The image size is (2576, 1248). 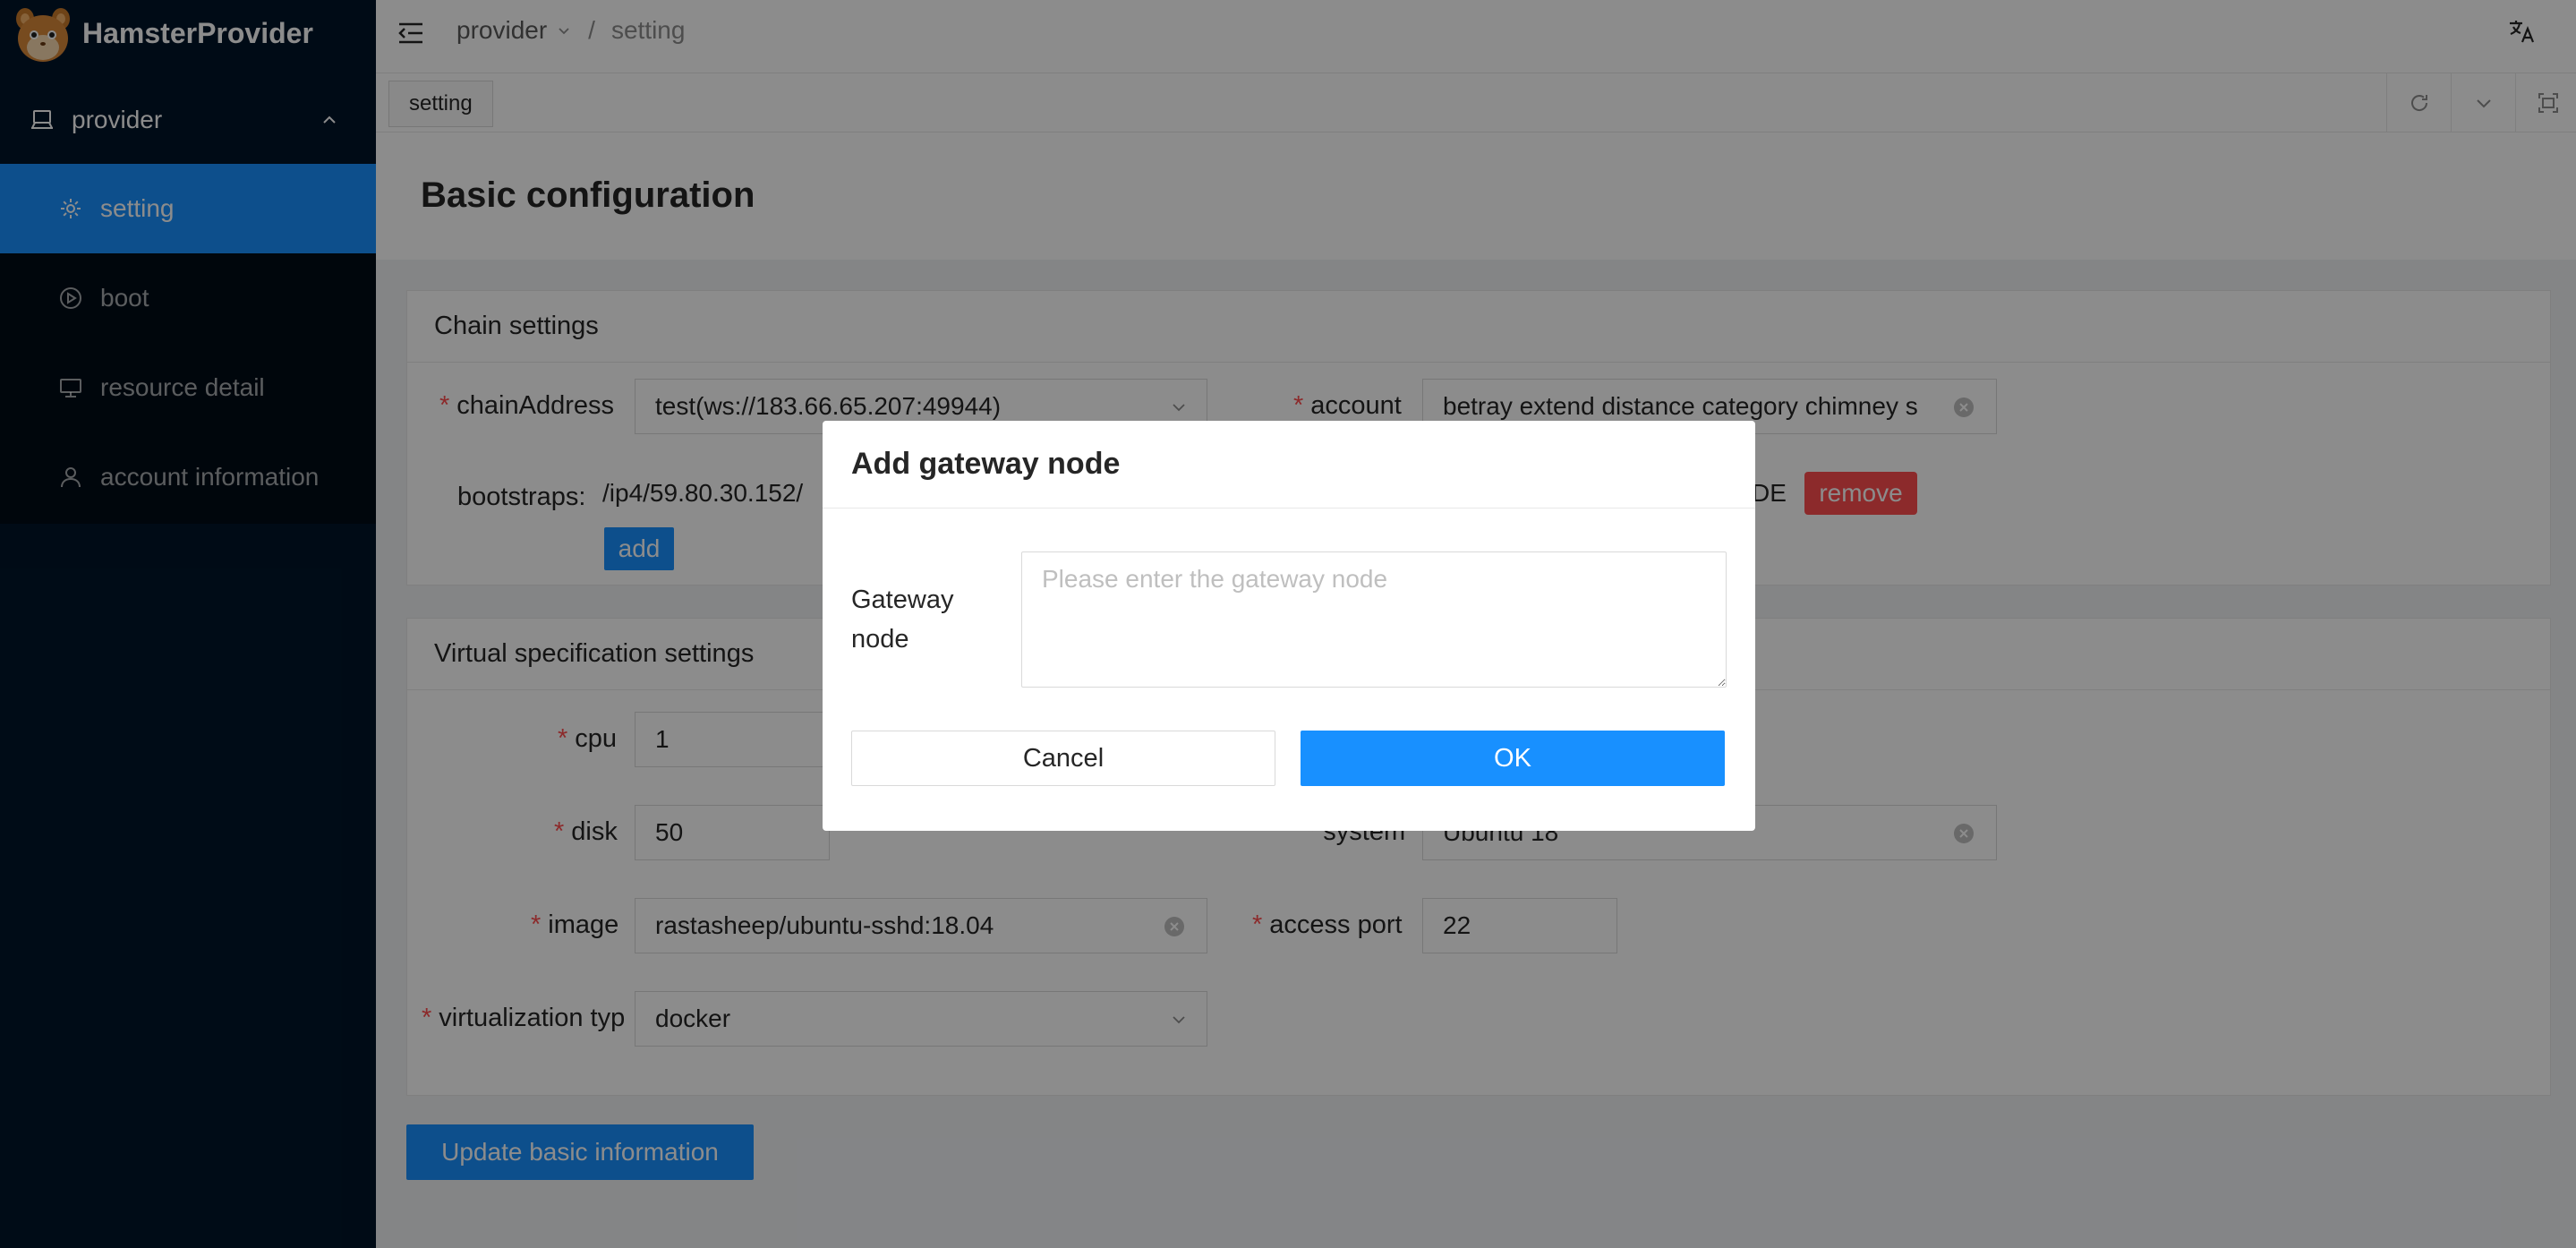 What do you see at coordinates (1374, 619) in the screenshot?
I see `gateway-node-textarea` at bounding box center [1374, 619].